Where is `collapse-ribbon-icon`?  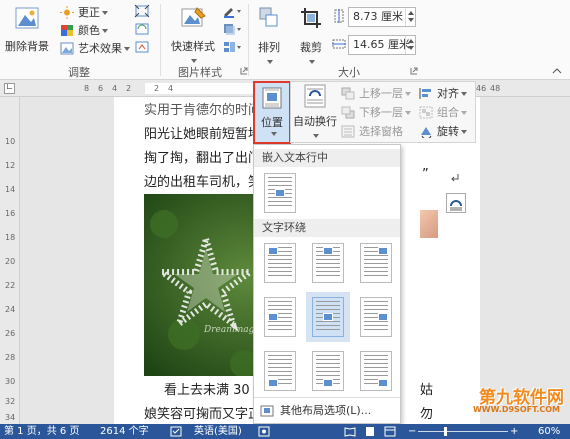
collapse-ribbon-icon is located at coordinates (557, 71).